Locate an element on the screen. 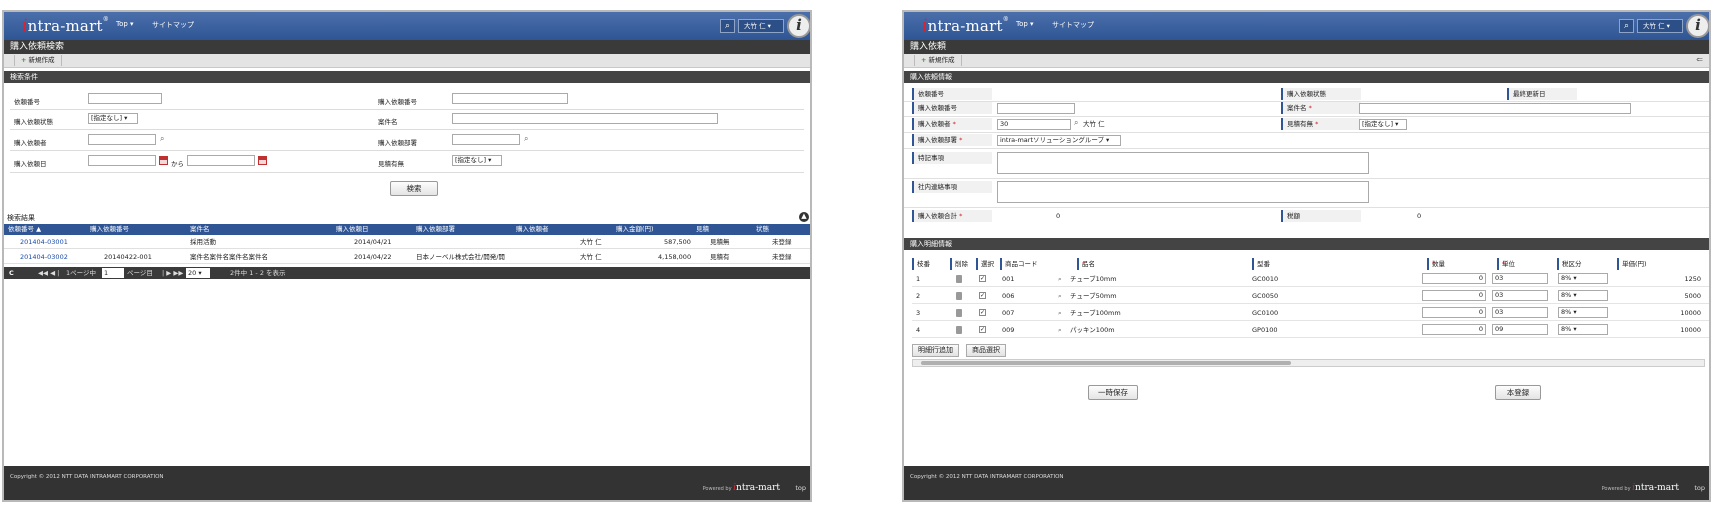  add-row-button: 明細行追加 is located at coordinates (935, 350).